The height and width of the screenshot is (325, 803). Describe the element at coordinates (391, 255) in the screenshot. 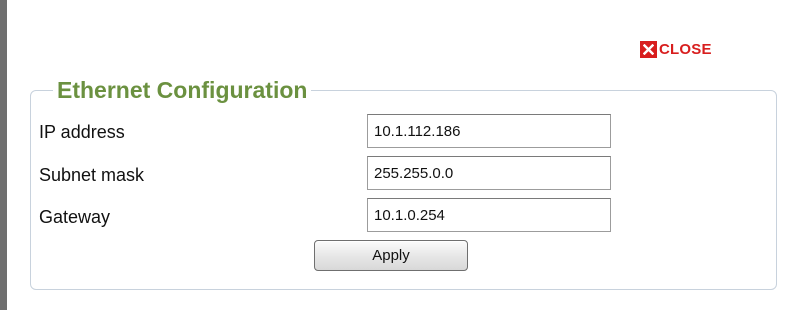

I see `apply-button: Apply` at that location.